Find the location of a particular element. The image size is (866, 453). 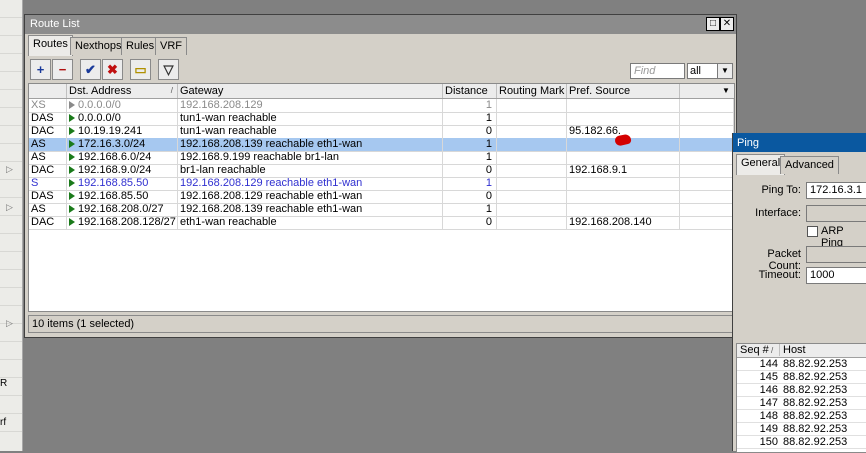

tab-vrf: VRF is located at coordinates (171, 46).